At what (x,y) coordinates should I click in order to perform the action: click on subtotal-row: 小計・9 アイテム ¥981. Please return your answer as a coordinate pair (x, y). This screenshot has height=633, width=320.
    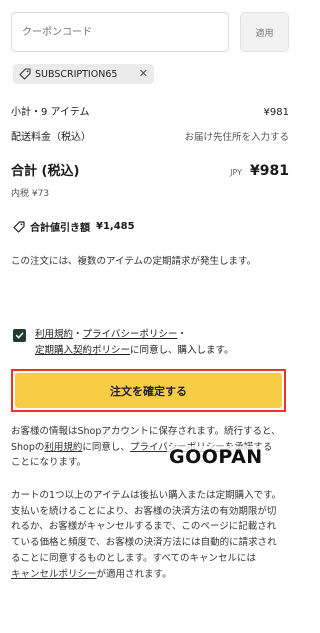
    Looking at the image, I should click on (150, 110).